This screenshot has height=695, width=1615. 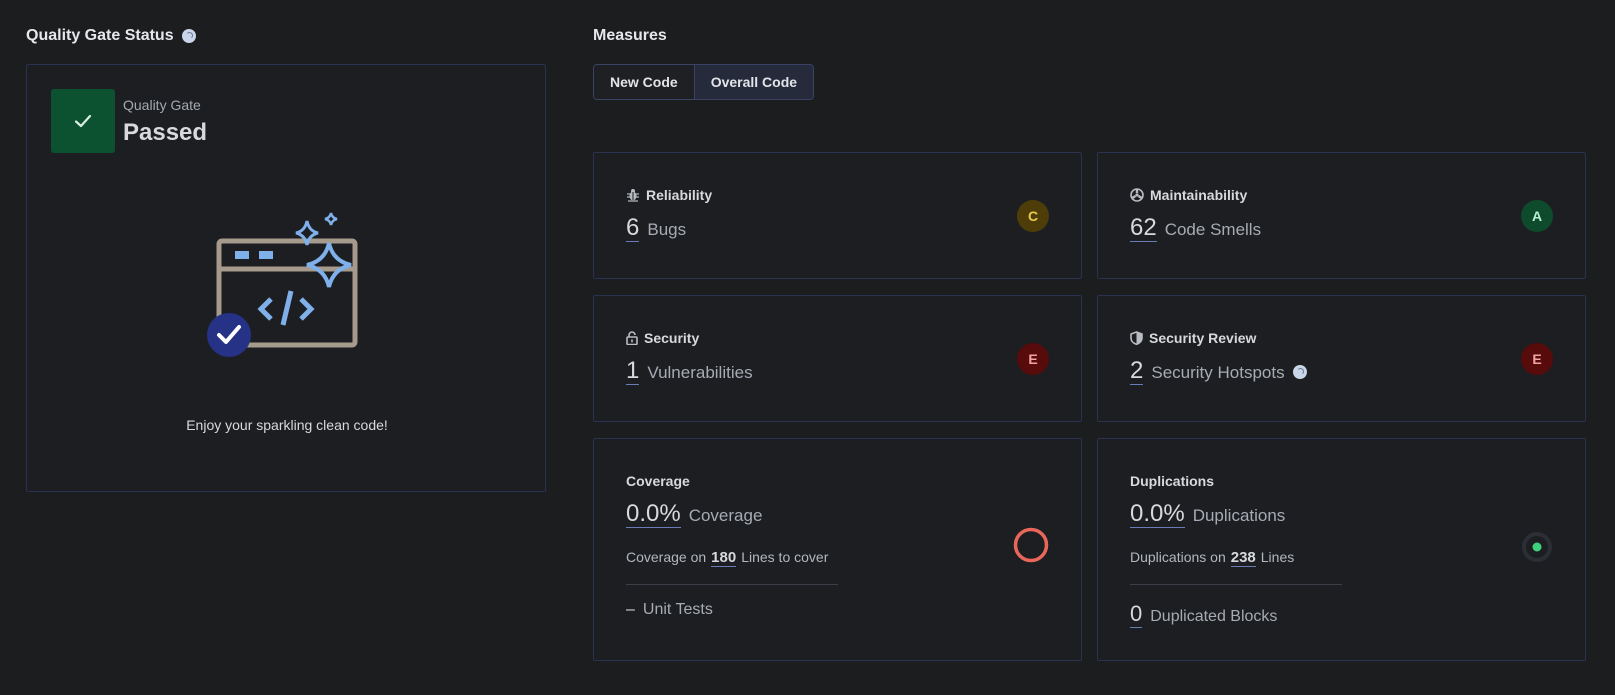 What do you see at coordinates (1137, 371) in the screenshot?
I see `security-hotspots-count: 2` at bounding box center [1137, 371].